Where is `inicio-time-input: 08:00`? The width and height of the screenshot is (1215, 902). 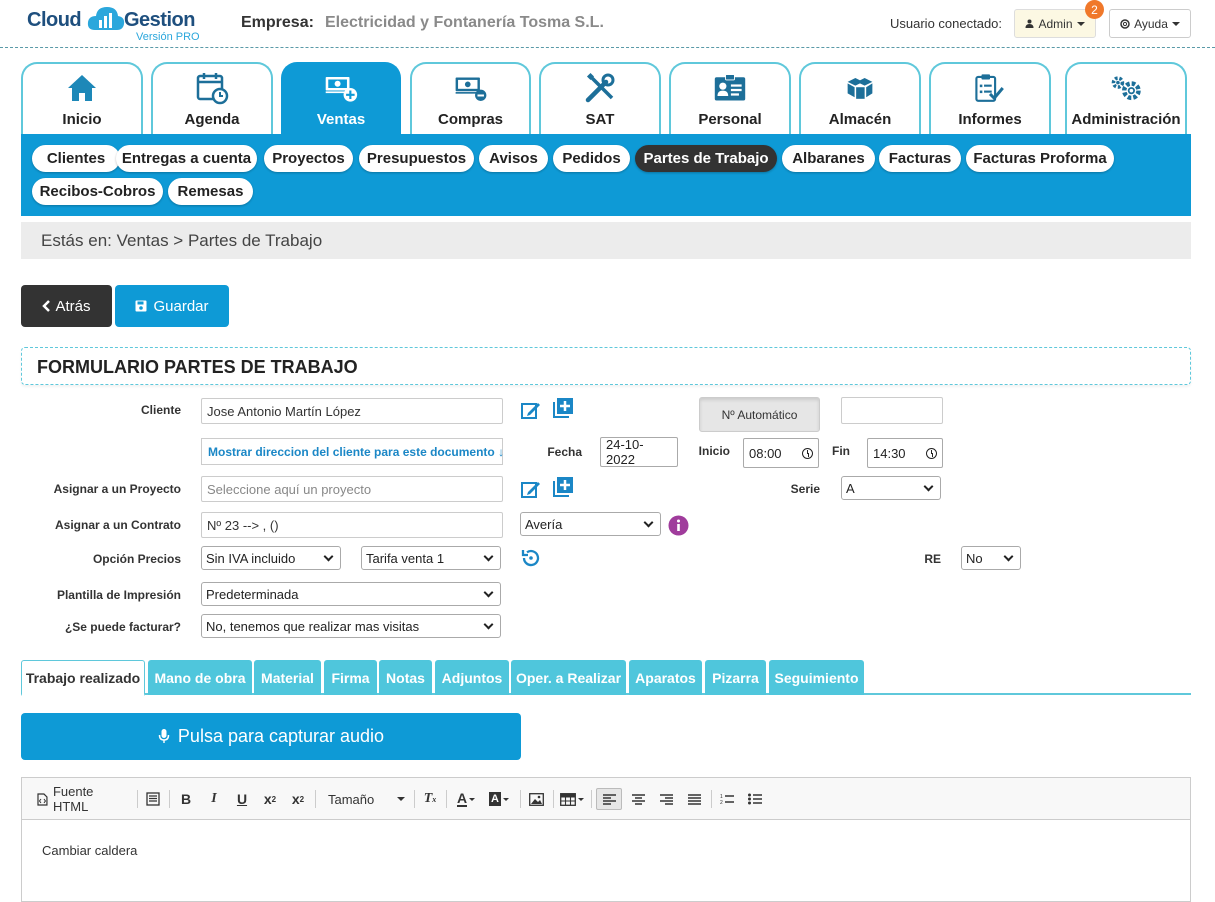 inicio-time-input: 08:00 is located at coordinates (781, 453).